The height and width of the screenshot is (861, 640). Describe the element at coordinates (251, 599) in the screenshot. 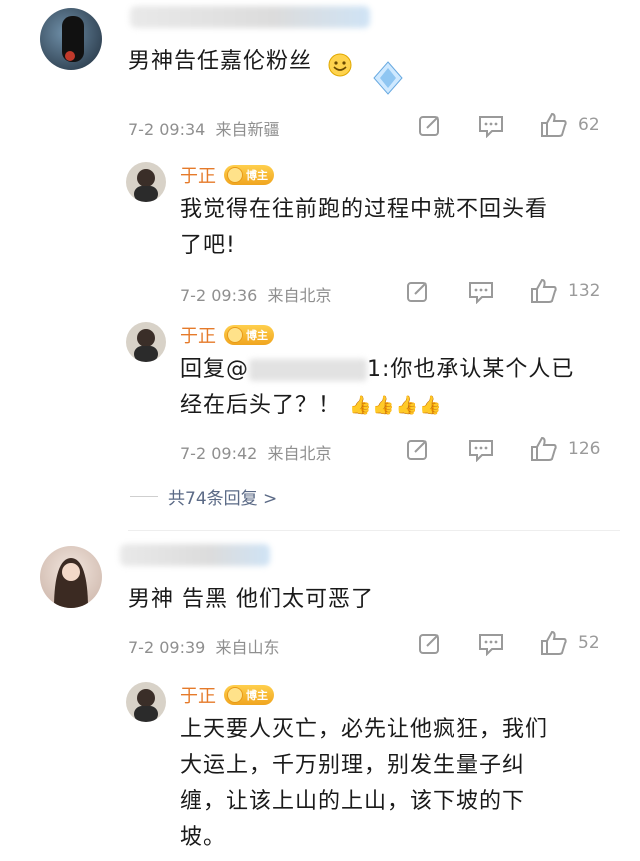

I see `comment-text: 男神 告黑 他们太可恶了` at that location.